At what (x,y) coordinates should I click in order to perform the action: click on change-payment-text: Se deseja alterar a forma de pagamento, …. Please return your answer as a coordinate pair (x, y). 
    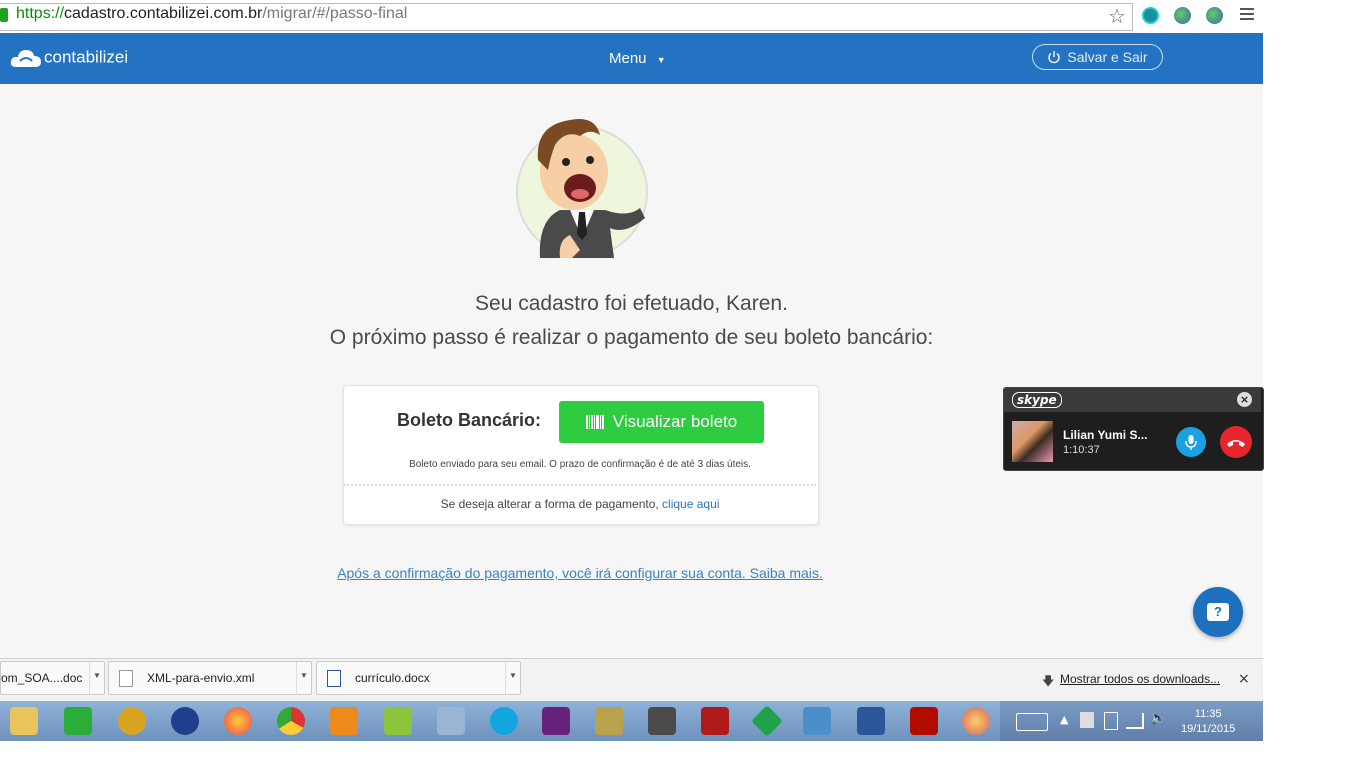
    Looking at the image, I should click on (580, 504).